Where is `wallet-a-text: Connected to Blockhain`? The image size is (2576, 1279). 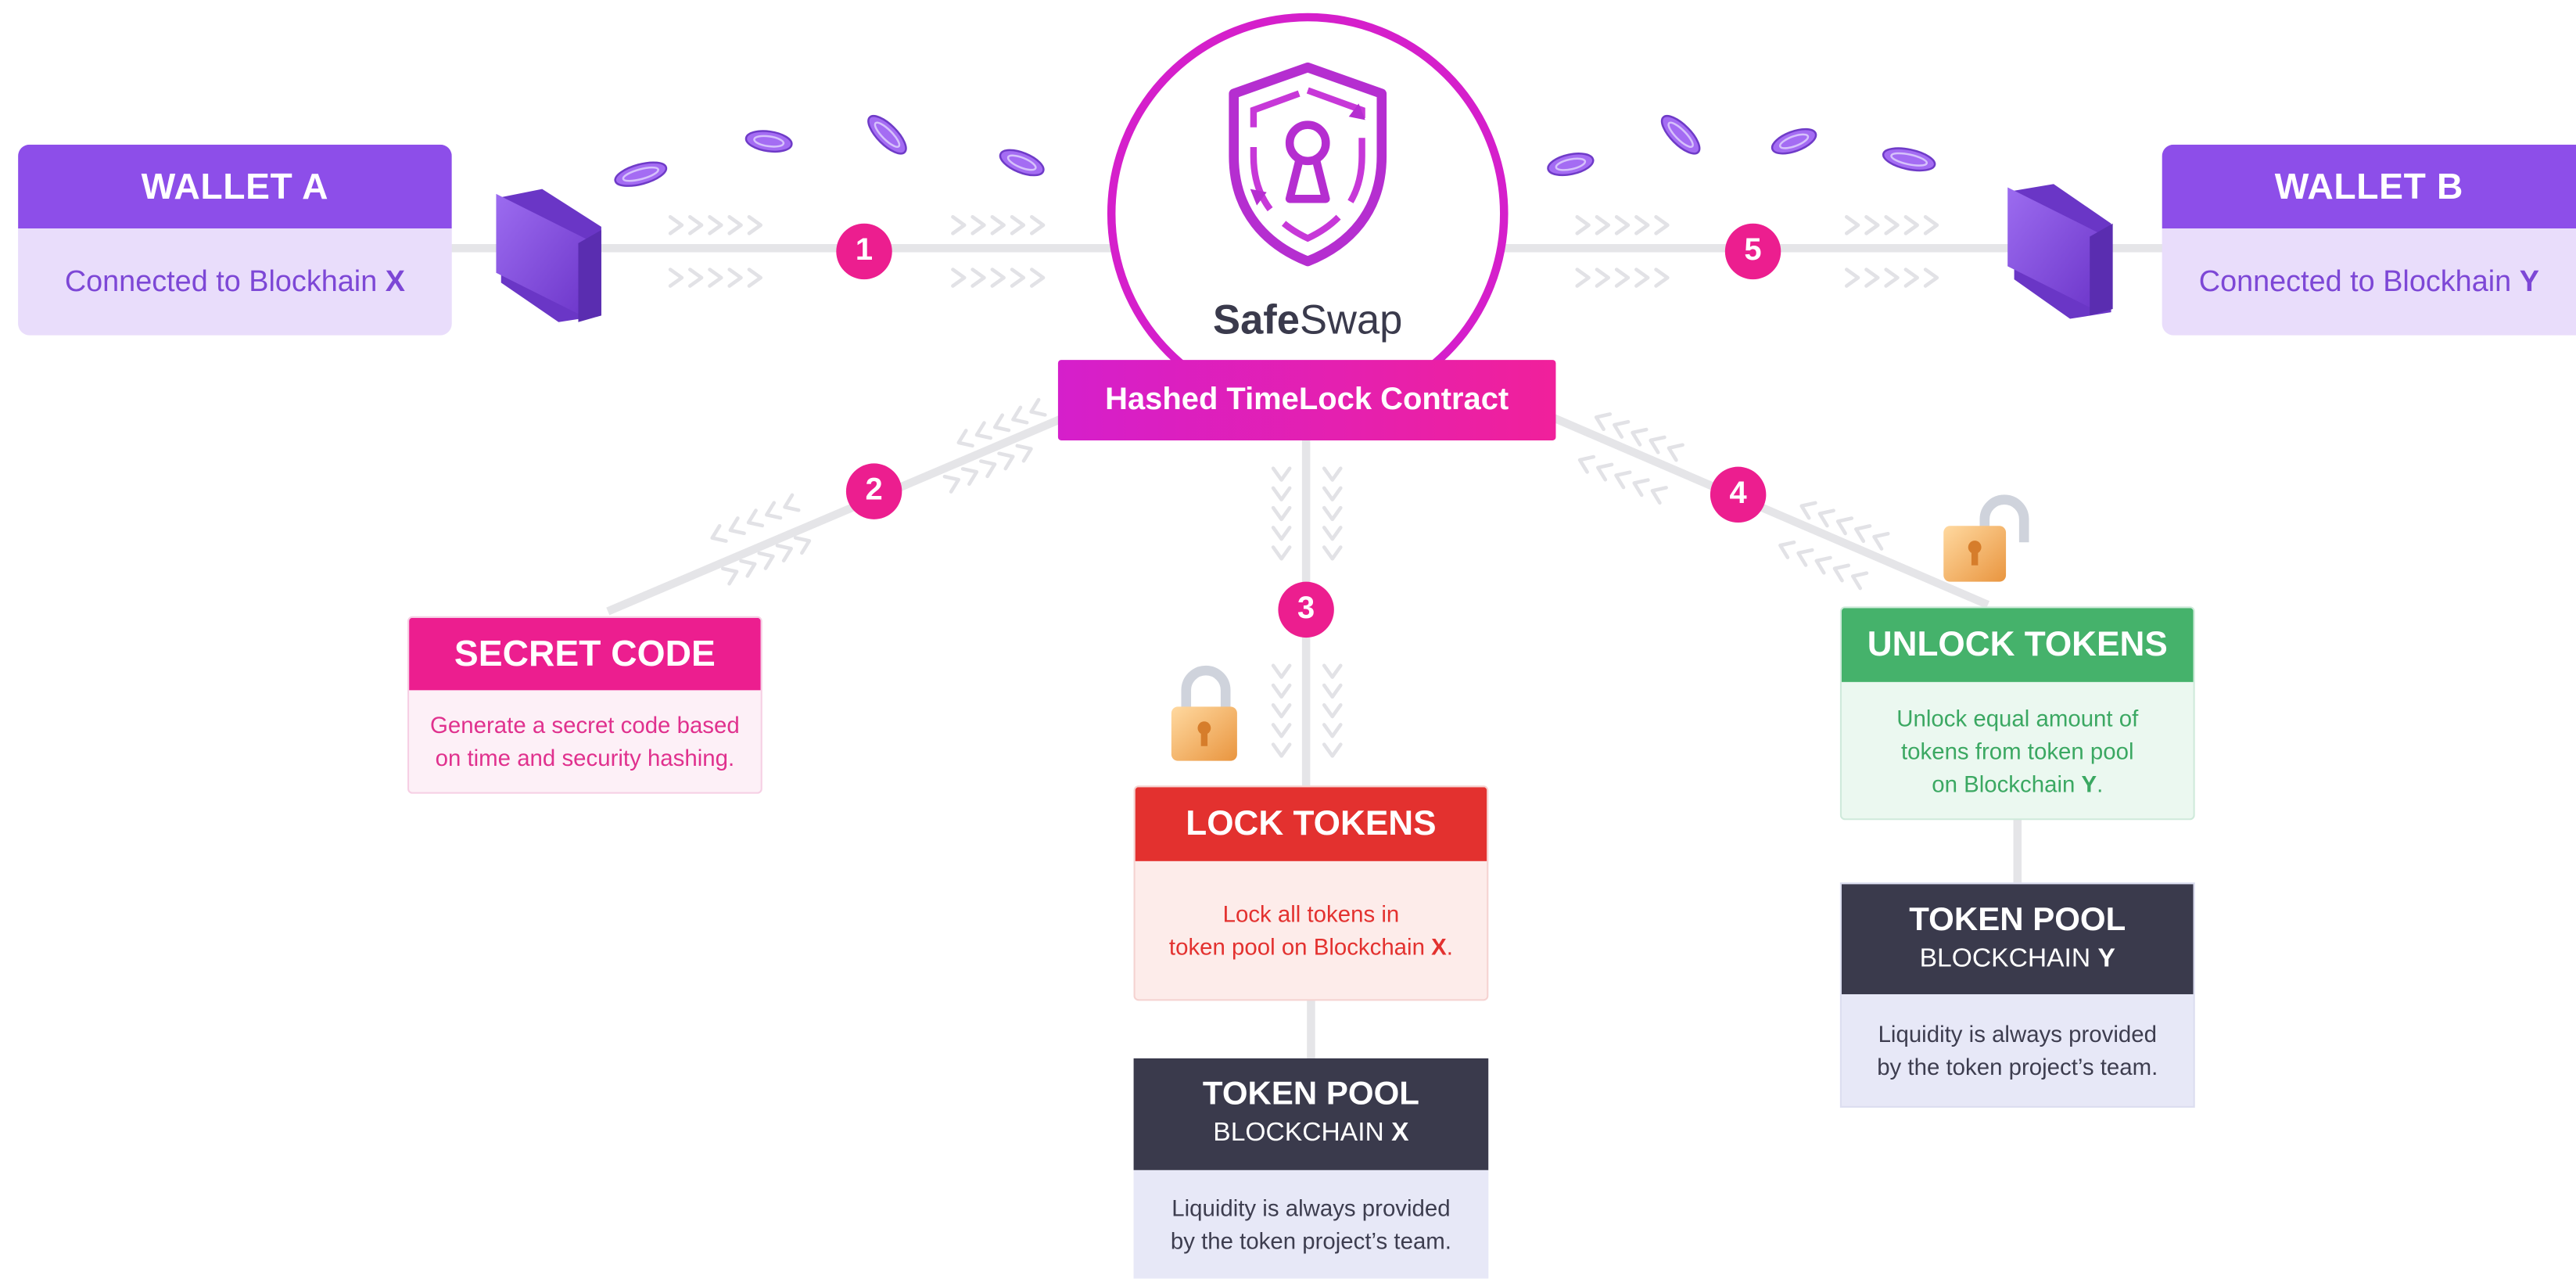
wallet-a-text: Connected to Blockhain is located at coordinates (225, 281).